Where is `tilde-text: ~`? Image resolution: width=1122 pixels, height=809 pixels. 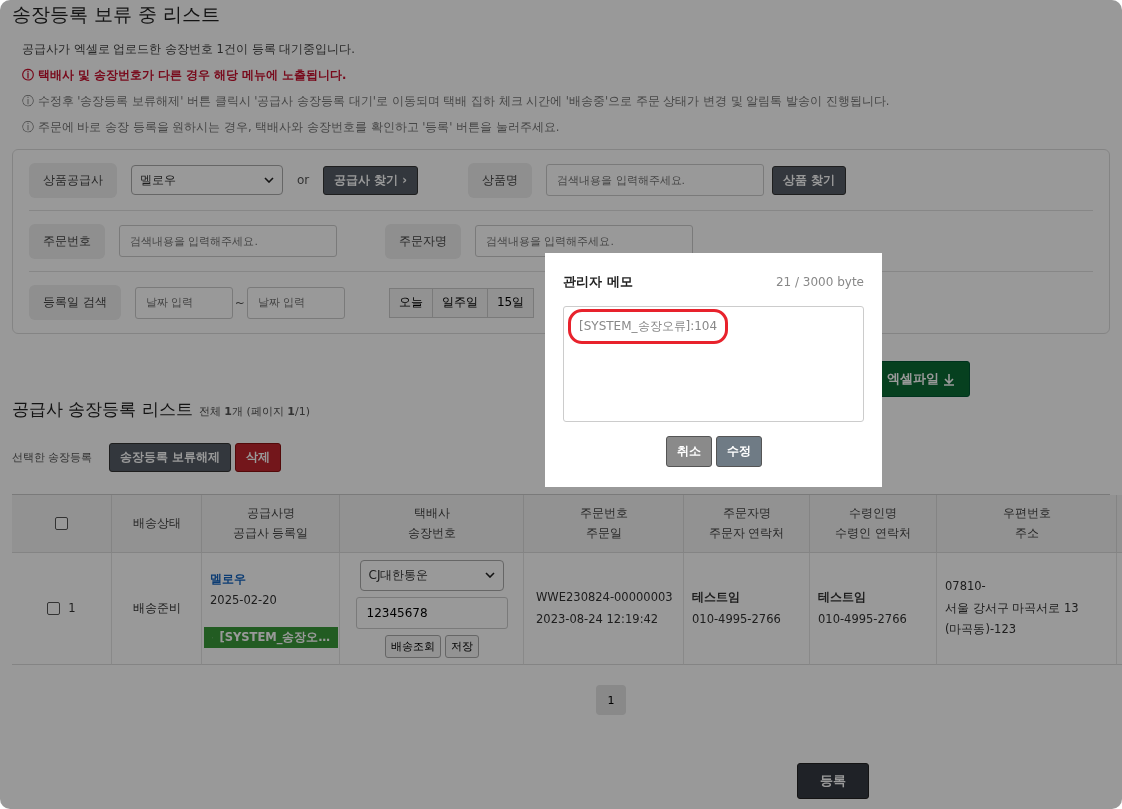 tilde-text: ~ is located at coordinates (239, 302).